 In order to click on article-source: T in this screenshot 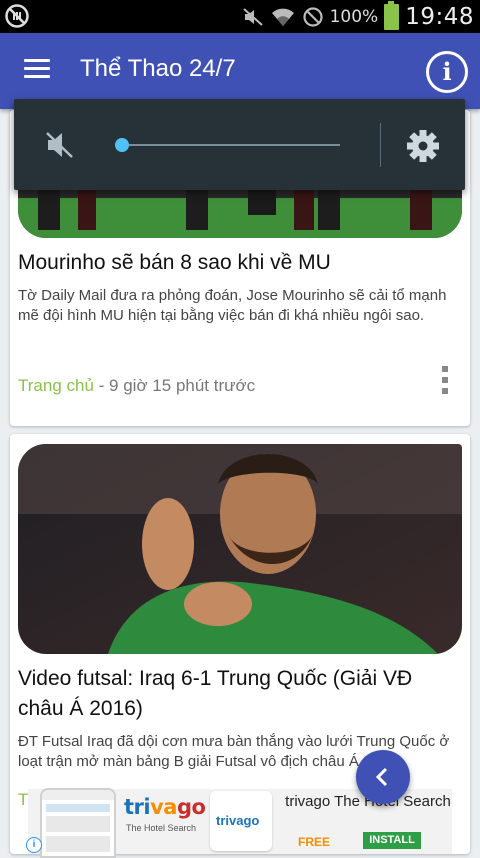, I will do `click(23, 800)`.